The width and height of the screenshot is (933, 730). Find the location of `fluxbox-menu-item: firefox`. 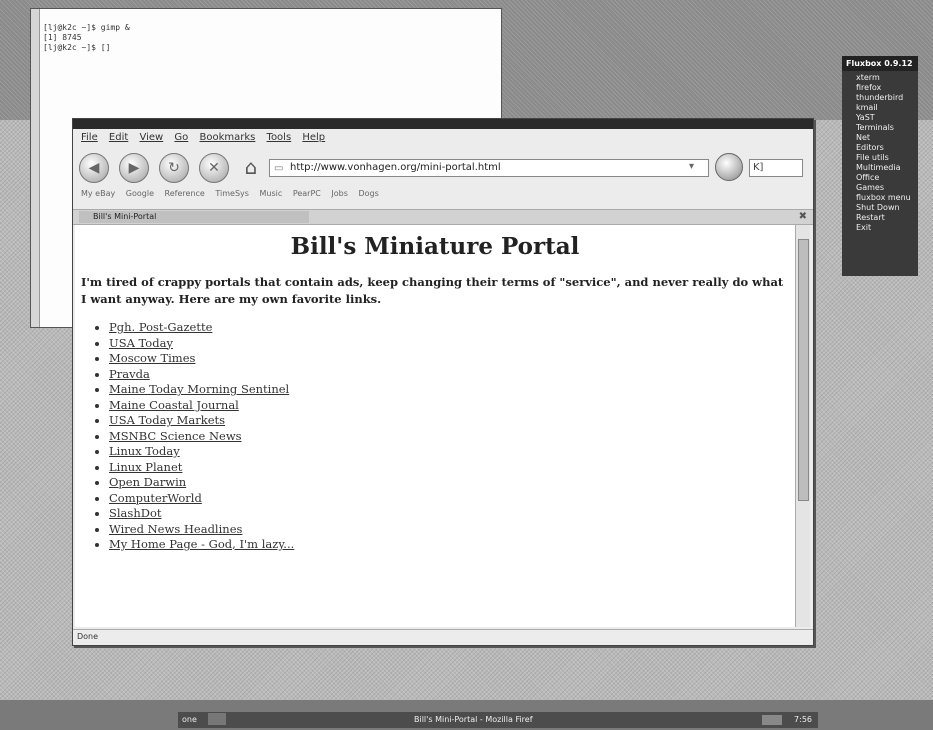

fluxbox-menu-item: firefox is located at coordinates (887, 88).